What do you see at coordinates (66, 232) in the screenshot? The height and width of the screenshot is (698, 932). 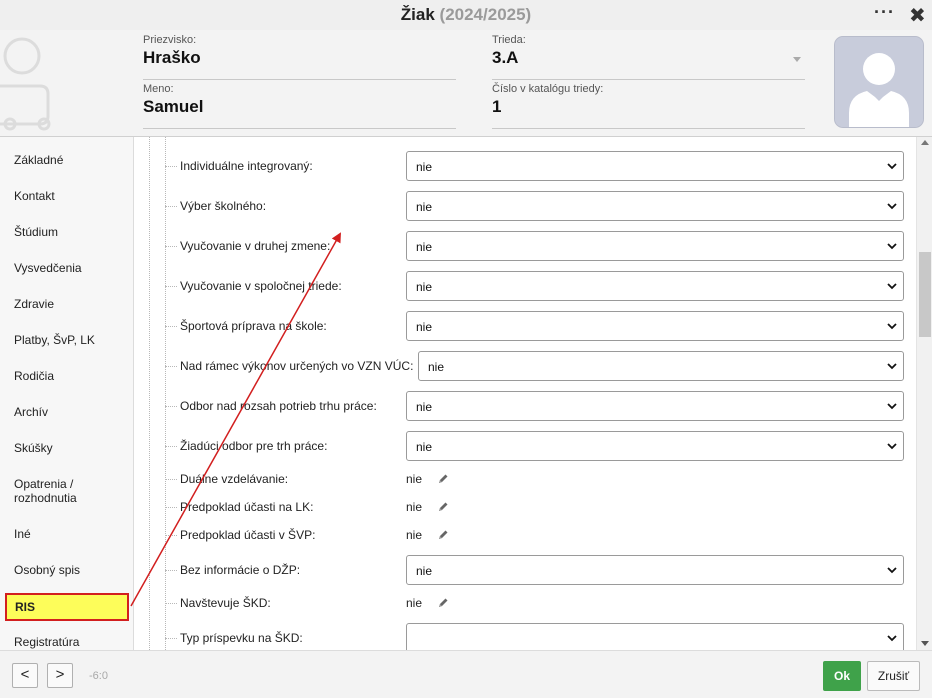 I see `sidebar-item-study: Štúdium` at bounding box center [66, 232].